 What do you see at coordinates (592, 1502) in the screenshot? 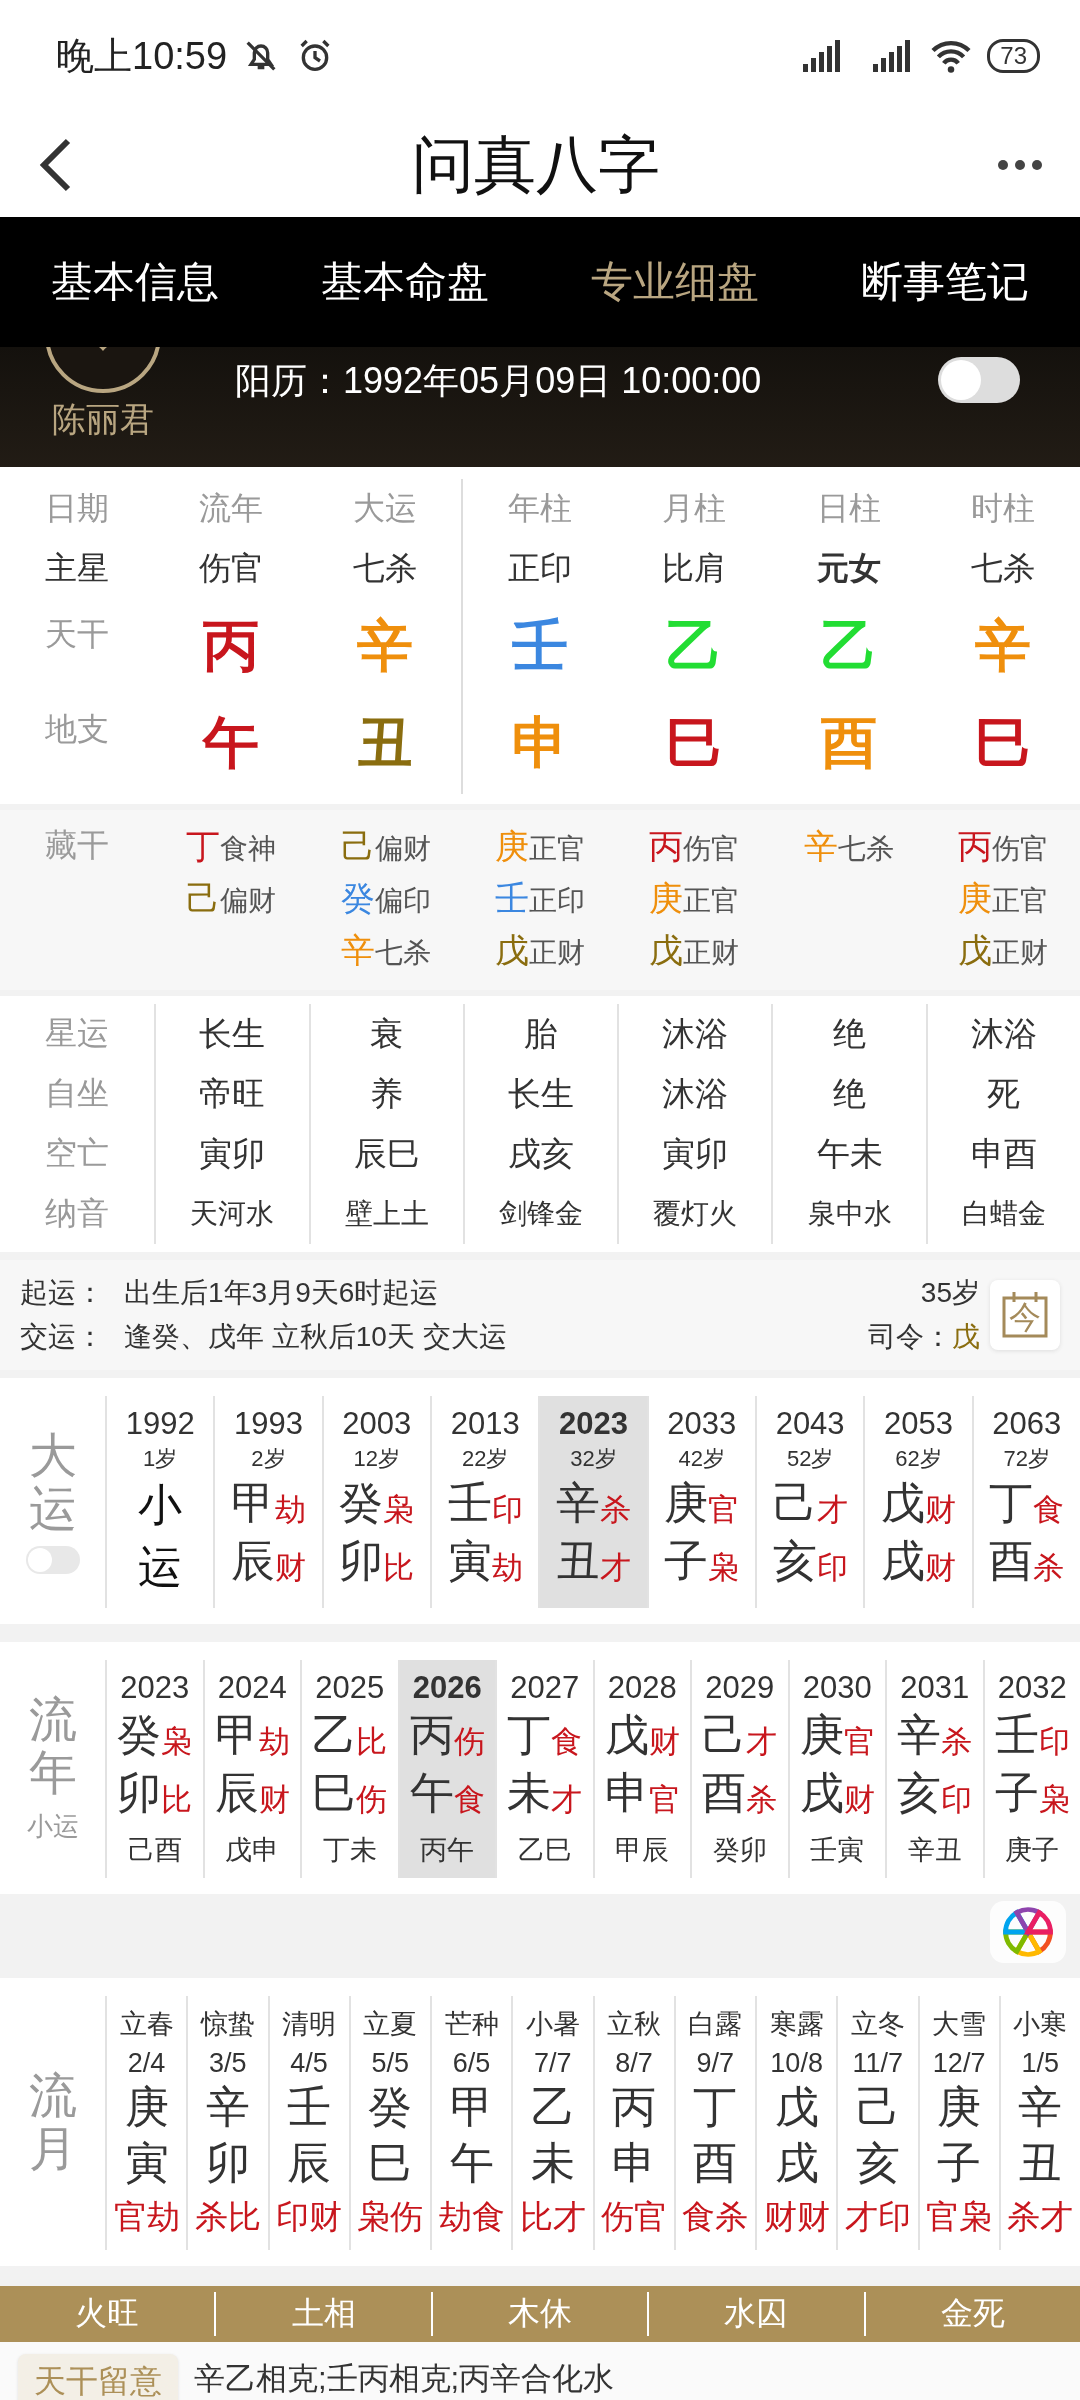
I see `luck-period: 2023 32岁 辛杀 丑才` at bounding box center [592, 1502].